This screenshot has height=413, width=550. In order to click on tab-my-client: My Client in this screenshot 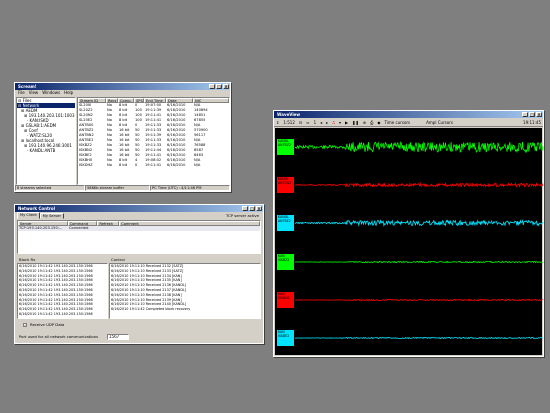, I will do `click(28, 215)`.